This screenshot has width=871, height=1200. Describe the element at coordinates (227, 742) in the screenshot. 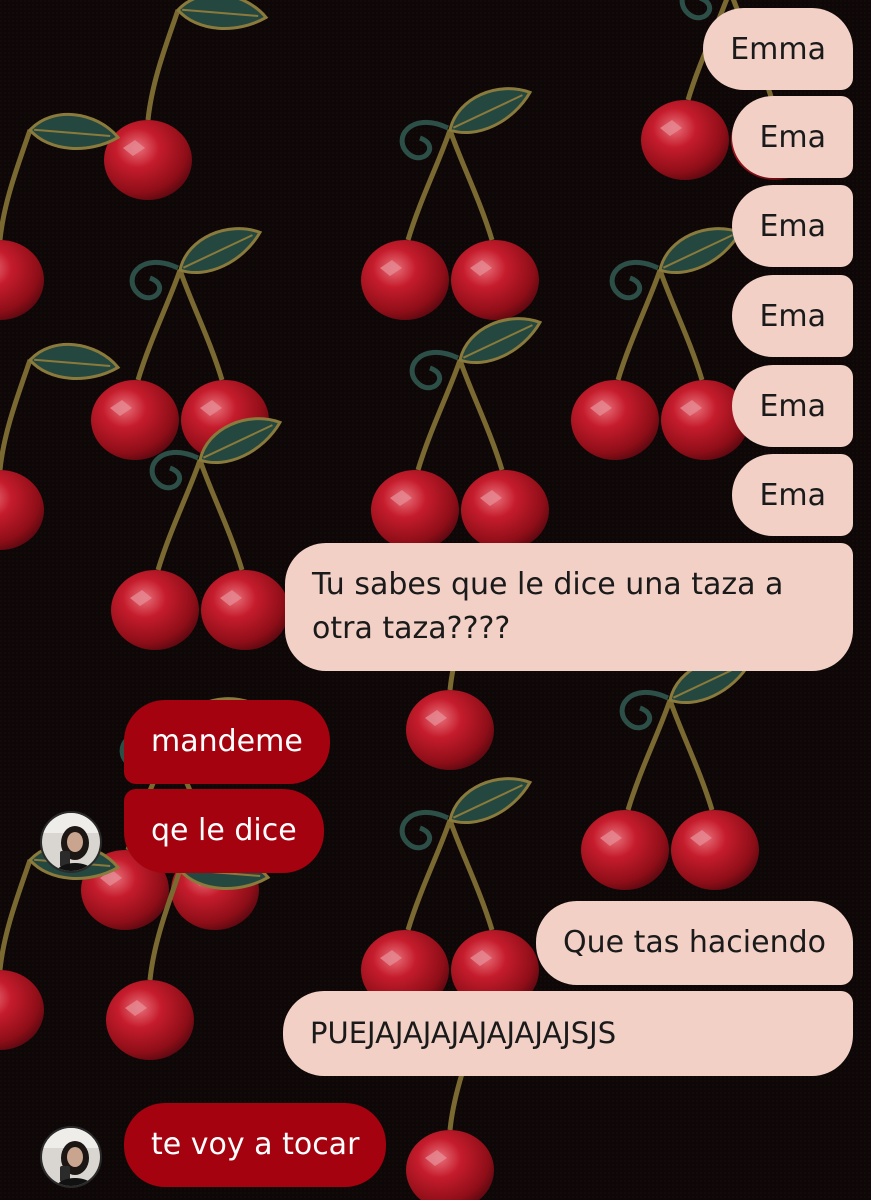

I see `message-bubble-incoming: mandeme` at that location.